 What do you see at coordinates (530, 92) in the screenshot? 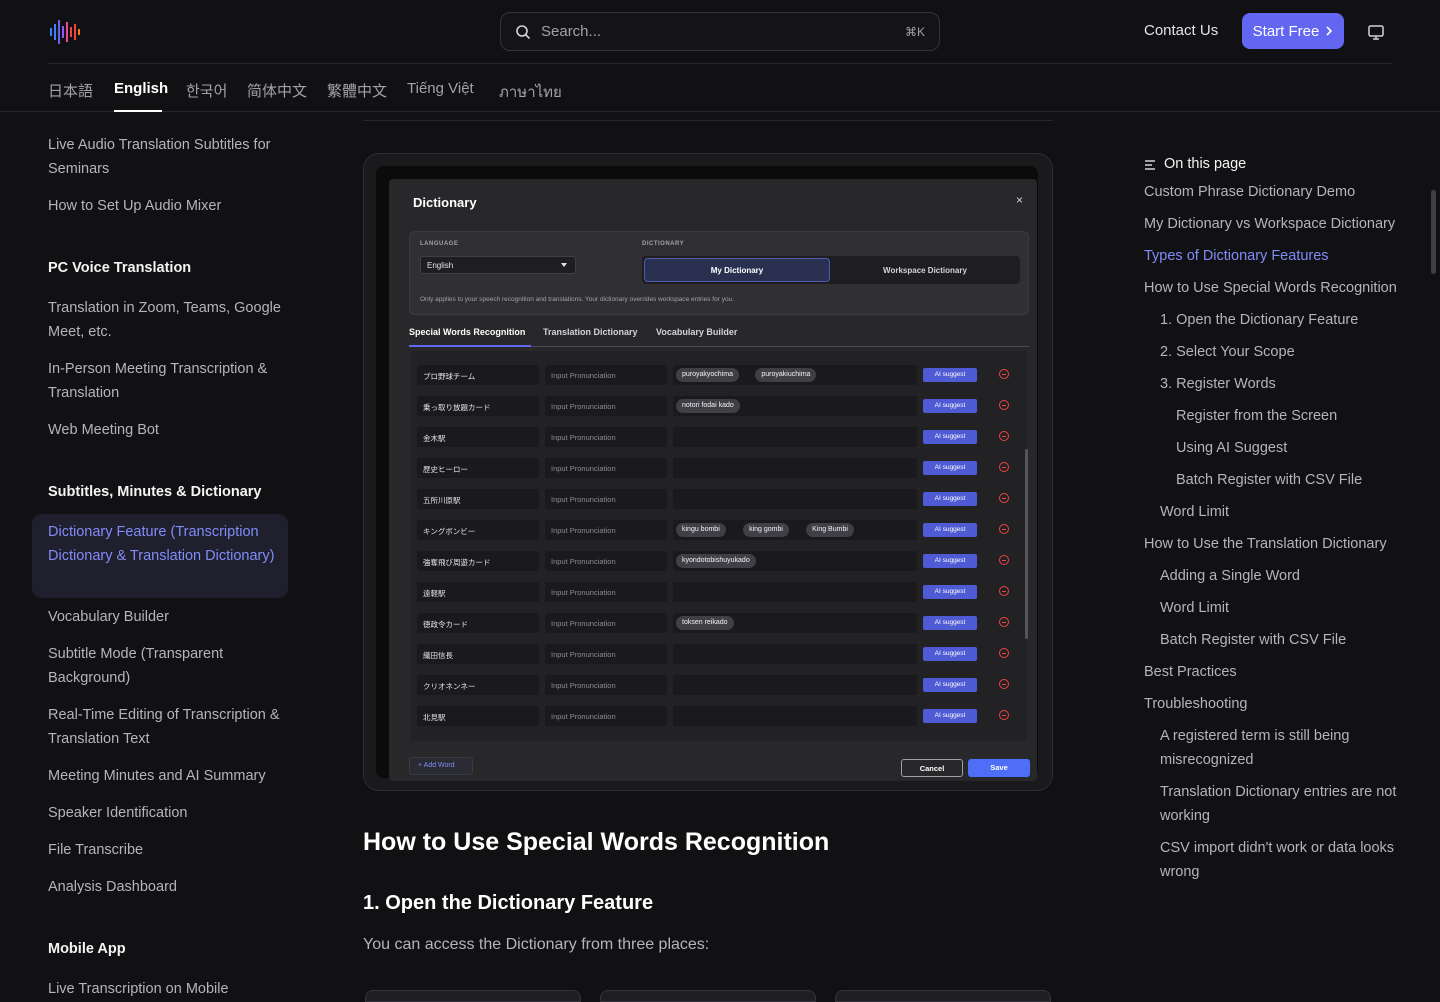
I see `lang-tab-th: ภาษาไทย` at bounding box center [530, 92].